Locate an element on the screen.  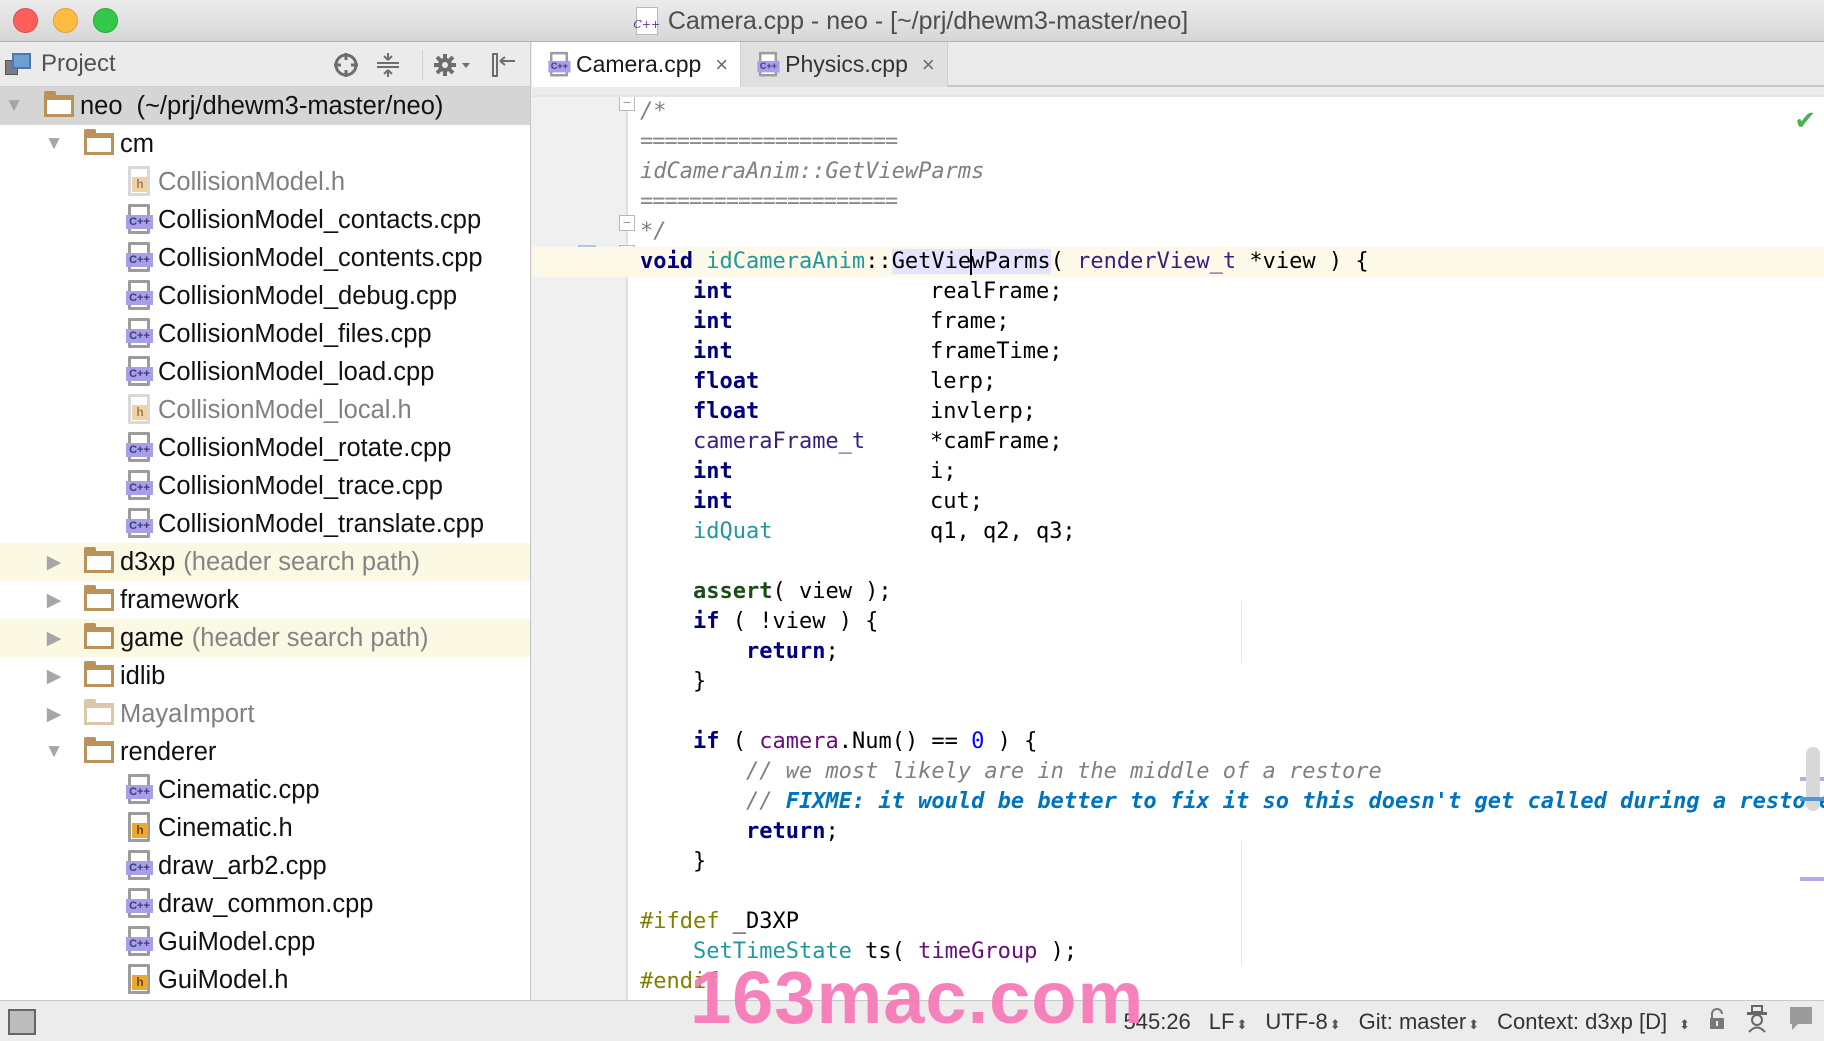
tree-item-label: CollisionModel_rotate.cpp is located at coordinates (305, 447).